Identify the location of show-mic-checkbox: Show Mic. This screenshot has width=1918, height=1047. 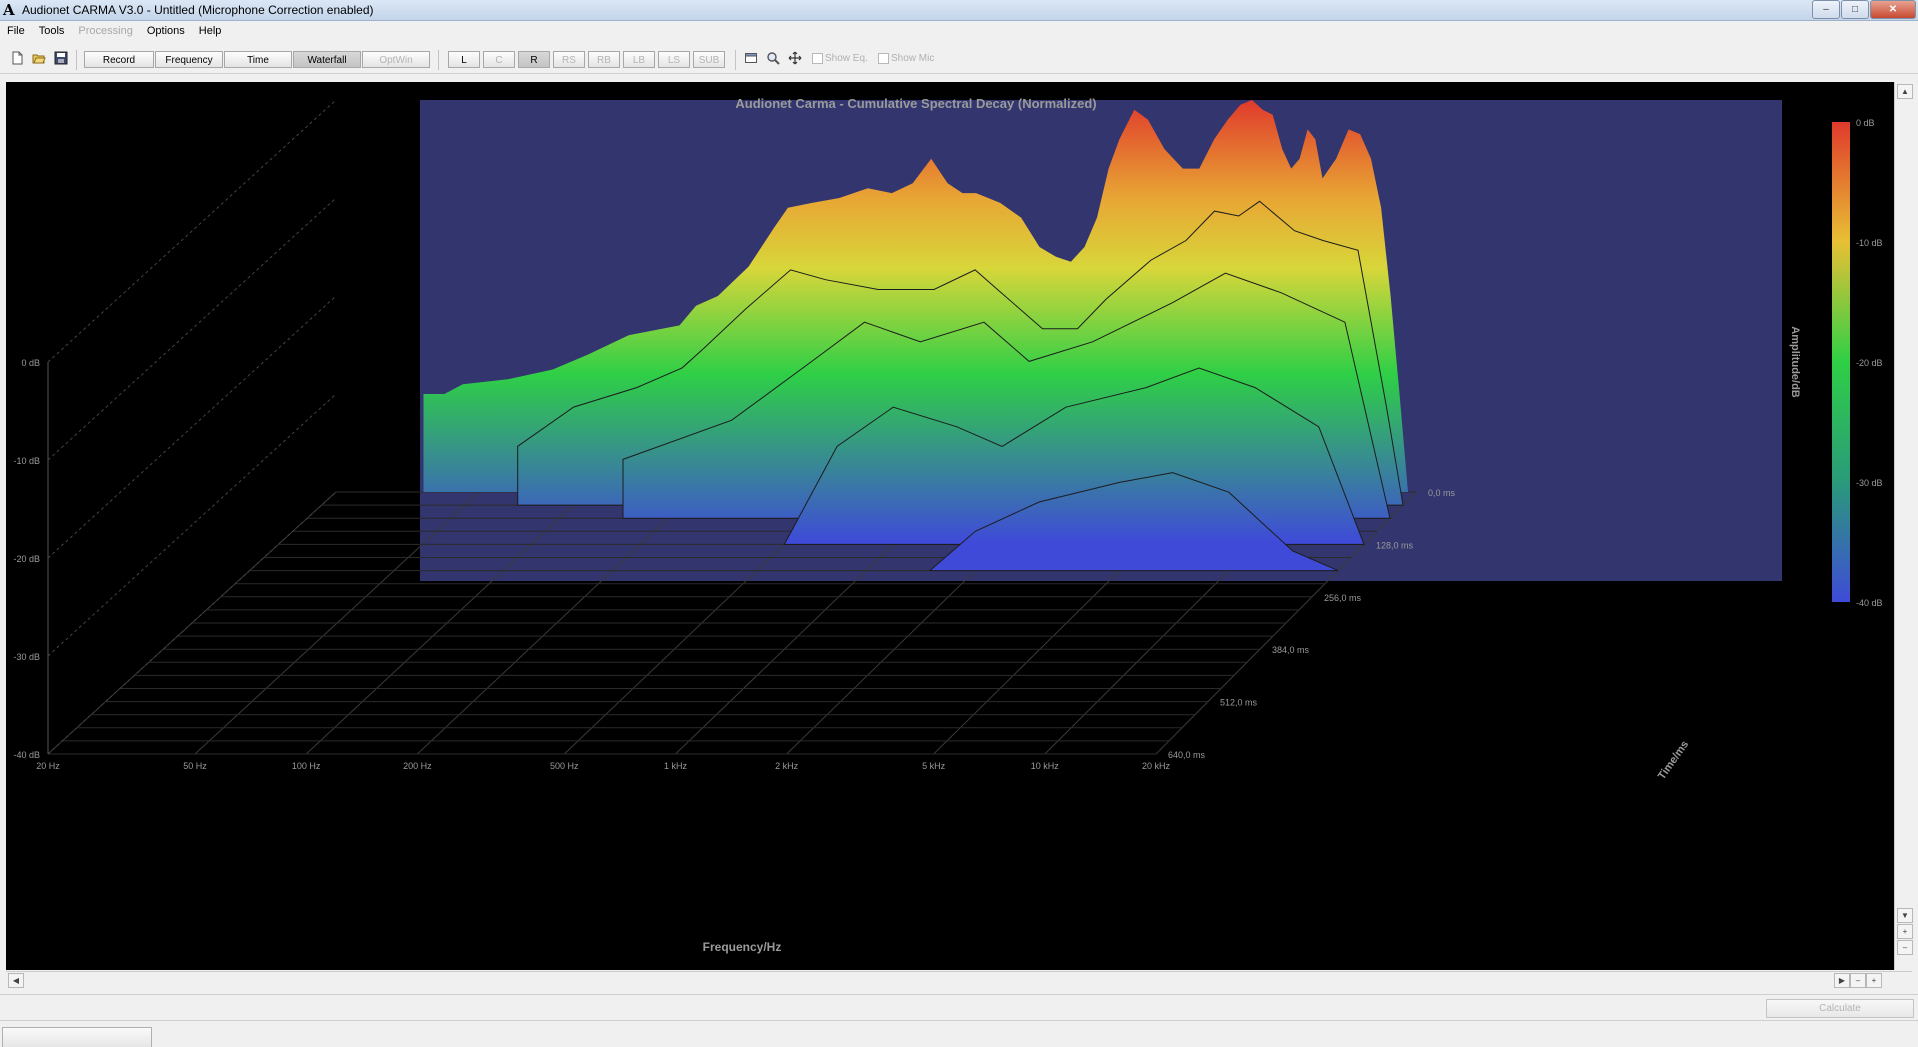
(906, 58).